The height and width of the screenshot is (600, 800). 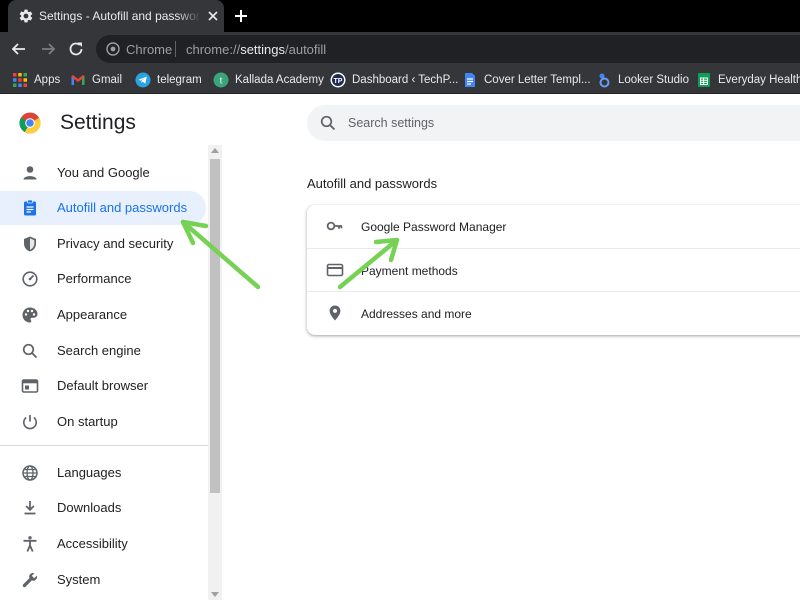 What do you see at coordinates (30, 580) in the screenshot?
I see `wrench-icon` at bounding box center [30, 580].